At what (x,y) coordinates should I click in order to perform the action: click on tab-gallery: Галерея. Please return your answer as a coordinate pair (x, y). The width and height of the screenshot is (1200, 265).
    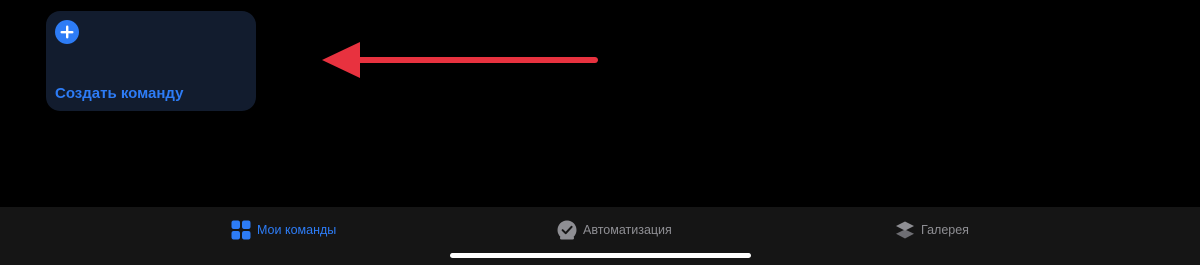
    Looking at the image, I should click on (932, 230).